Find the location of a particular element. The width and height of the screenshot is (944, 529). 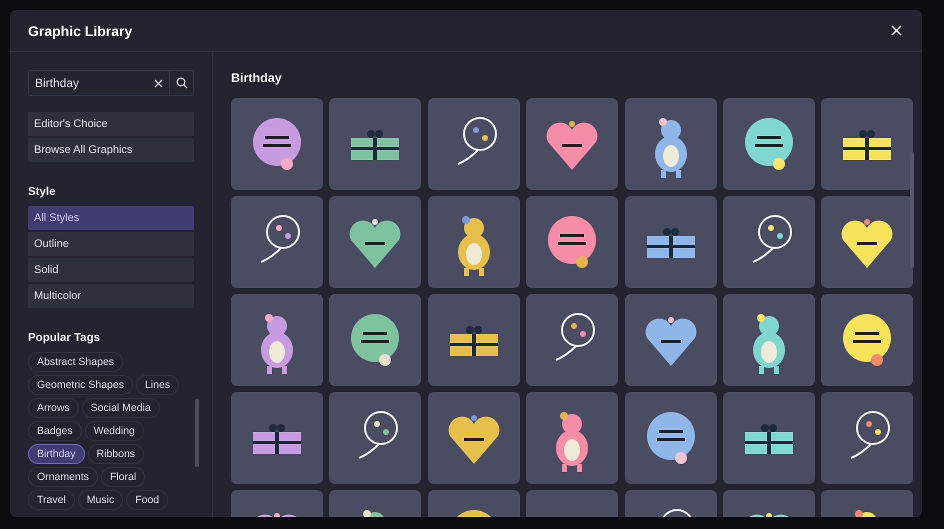

tag-chip: Abstract Shapes is located at coordinates (76, 362).